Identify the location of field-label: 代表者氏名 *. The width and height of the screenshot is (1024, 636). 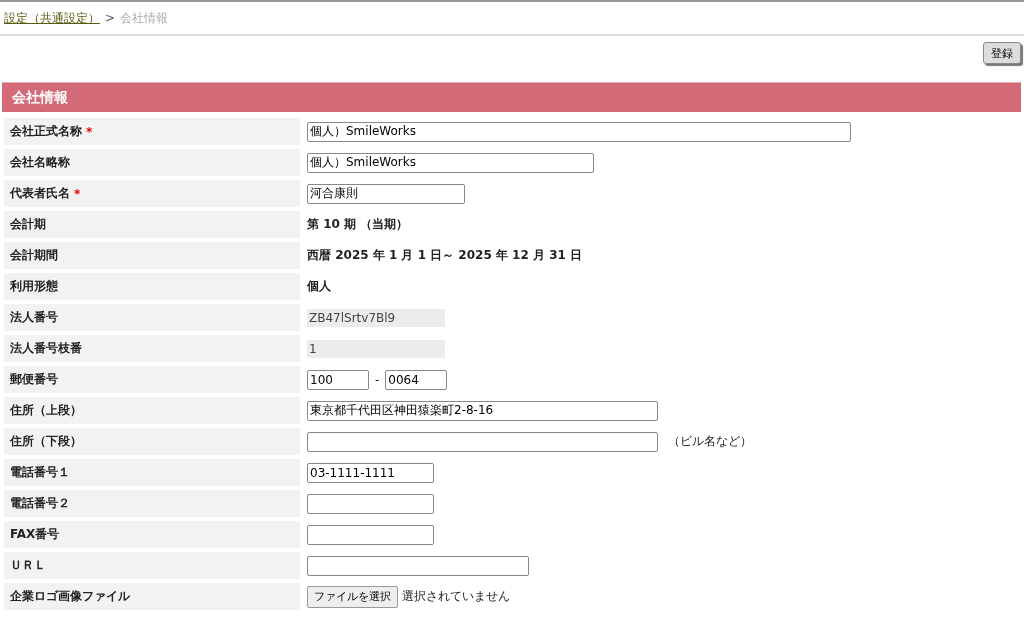
(152, 193).